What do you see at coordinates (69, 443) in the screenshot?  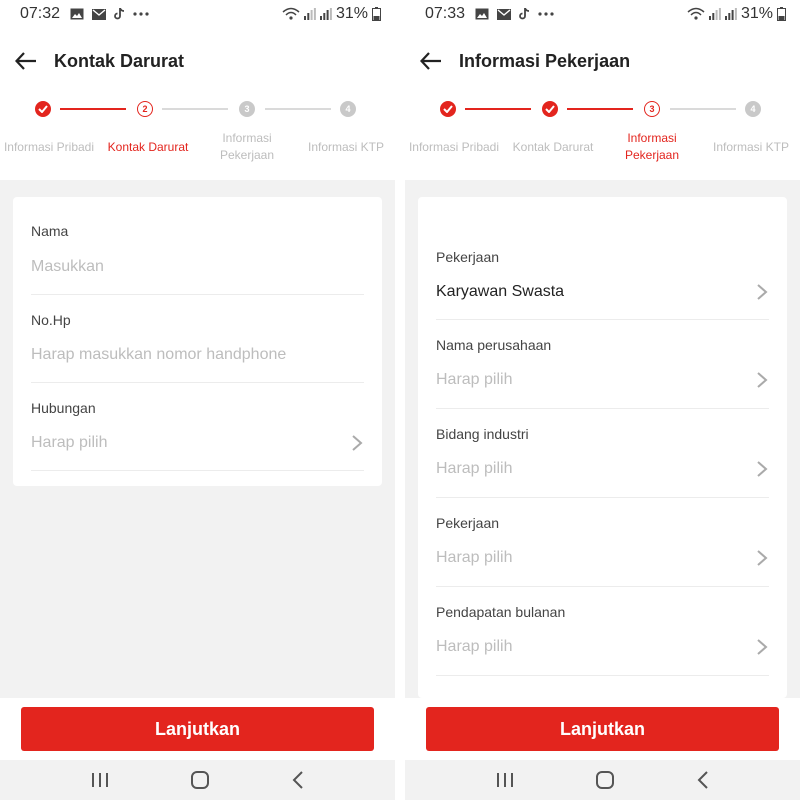 I see `relationship-select: Harap pilih` at bounding box center [69, 443].